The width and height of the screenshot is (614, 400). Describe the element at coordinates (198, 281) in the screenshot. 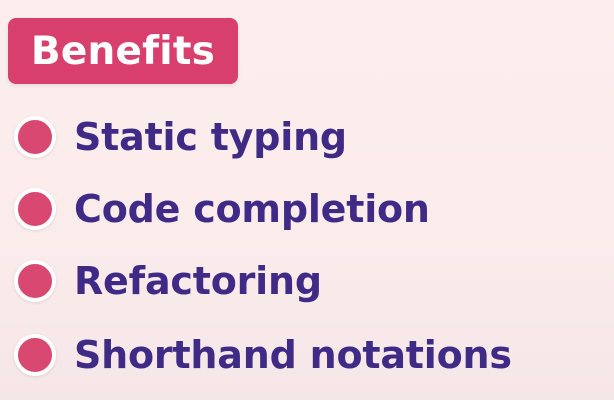

I see `benefit-label: Refactoring` at that location.